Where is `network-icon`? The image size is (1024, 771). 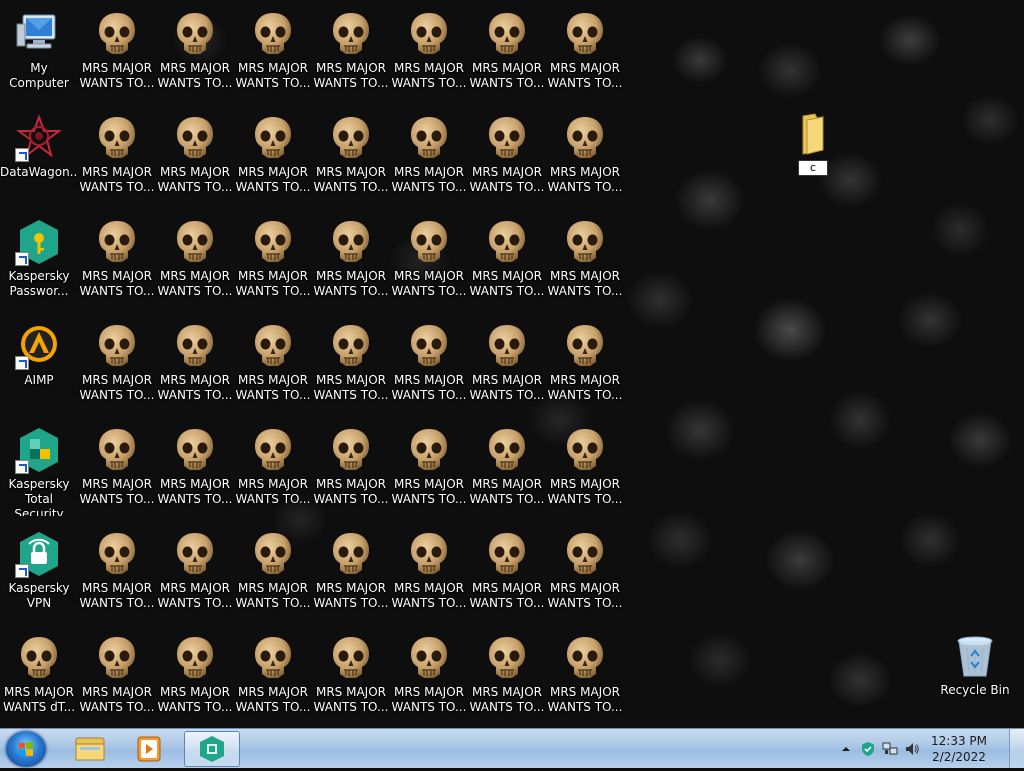 network-icon is located at coordinates (890, 749).